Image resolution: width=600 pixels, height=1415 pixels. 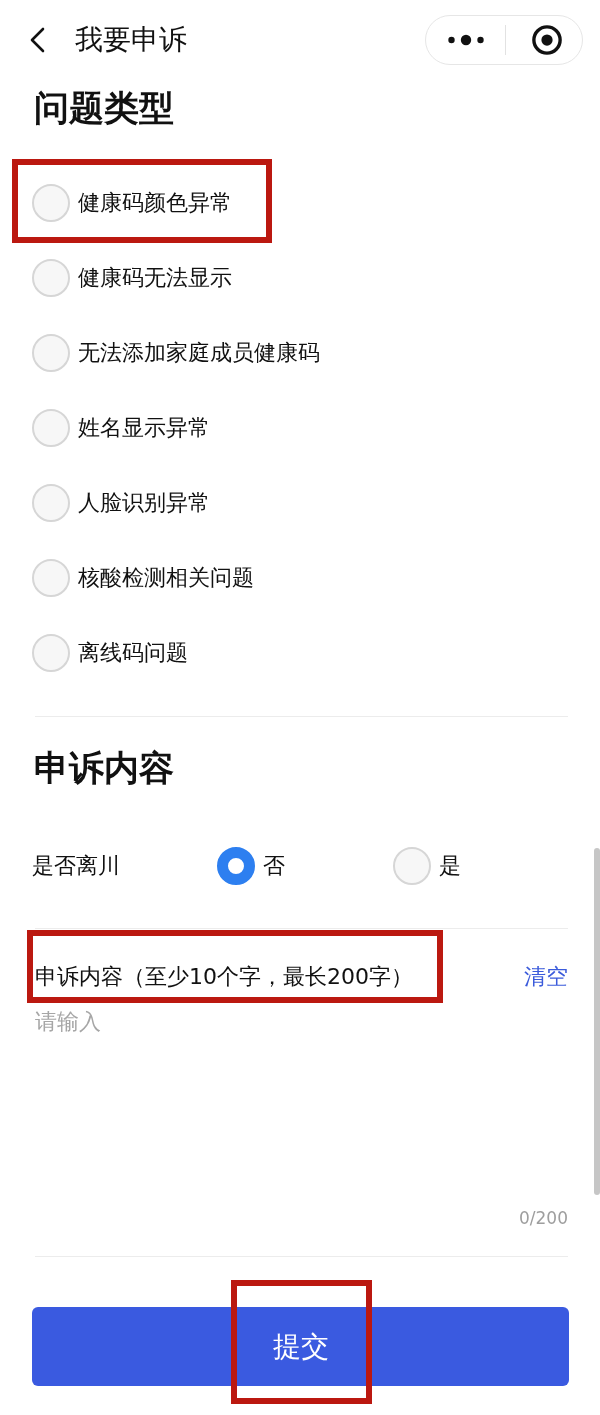 What do you see at coordinates (546, 977) in the screenshot?
I see `clear-link: 清空` at bounding box center [546, 977].